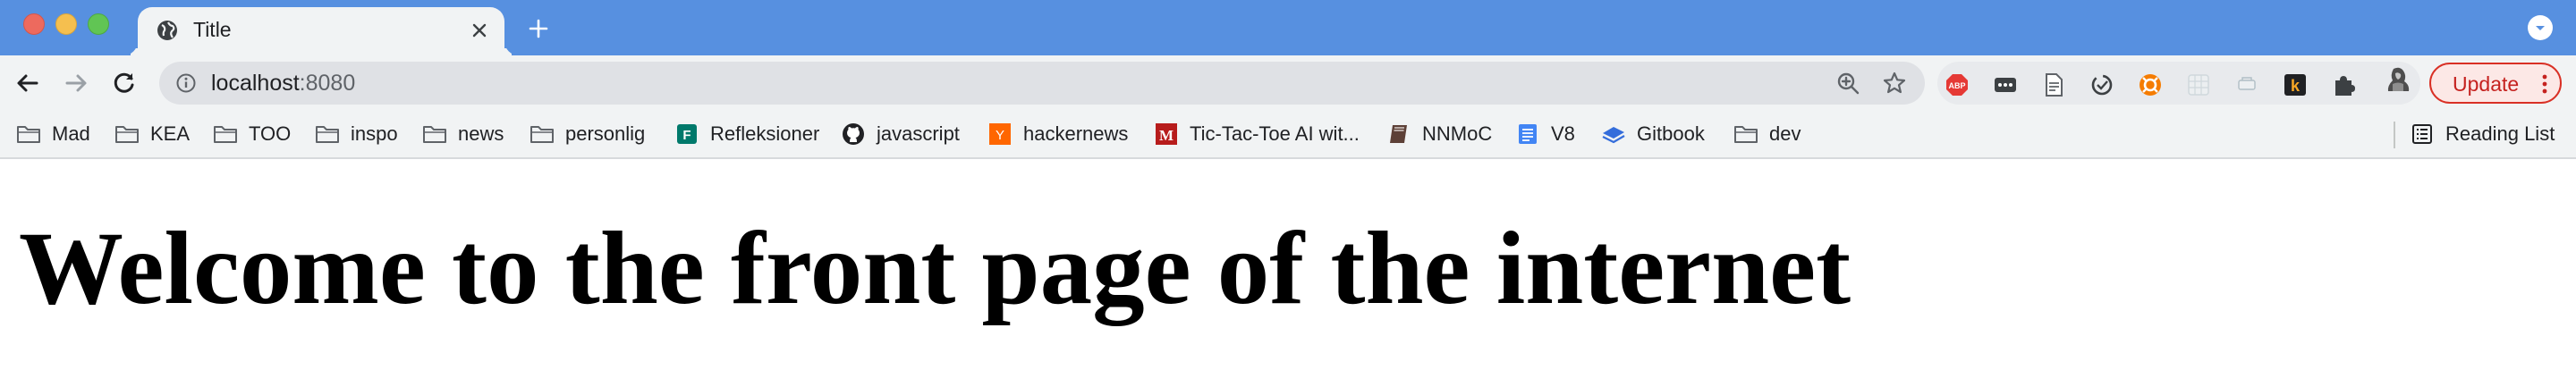  I want to click on window-minimize-button, so click(66, 24).